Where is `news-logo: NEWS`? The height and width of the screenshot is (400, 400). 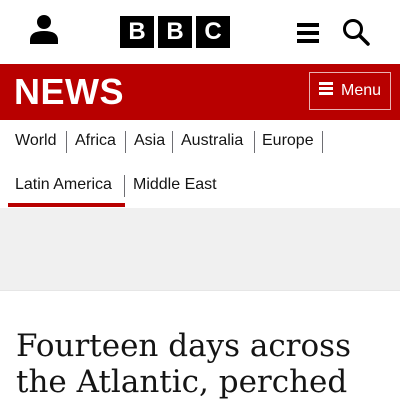 news-logo: NEWS is located at coordinates (69, 92).